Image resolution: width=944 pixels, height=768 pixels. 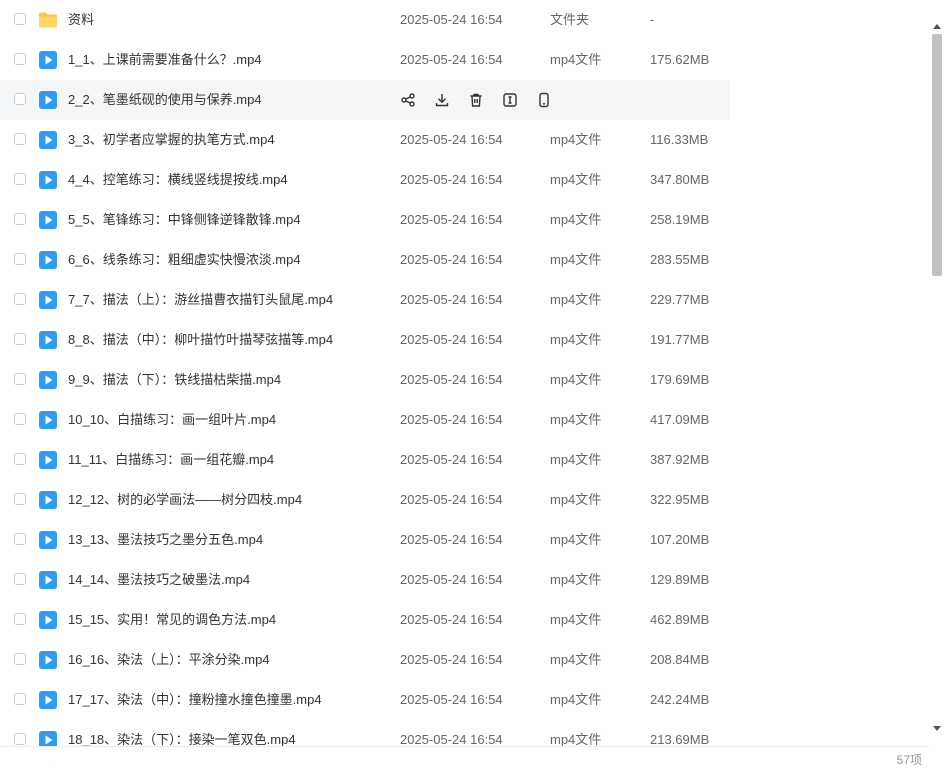 I want to click on file-size: 116.33MB, so click(x=679, y=139).